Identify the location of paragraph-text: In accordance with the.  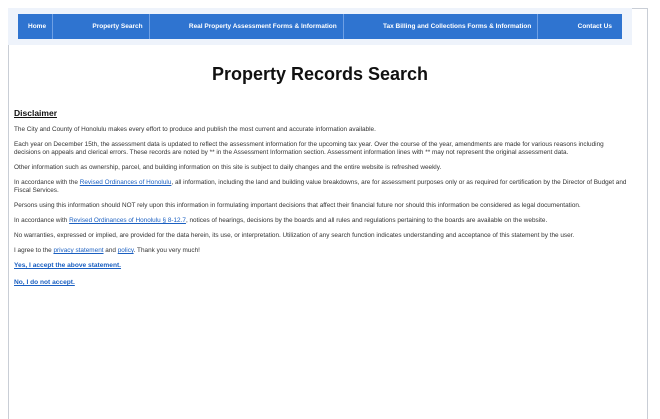
(47, 182).